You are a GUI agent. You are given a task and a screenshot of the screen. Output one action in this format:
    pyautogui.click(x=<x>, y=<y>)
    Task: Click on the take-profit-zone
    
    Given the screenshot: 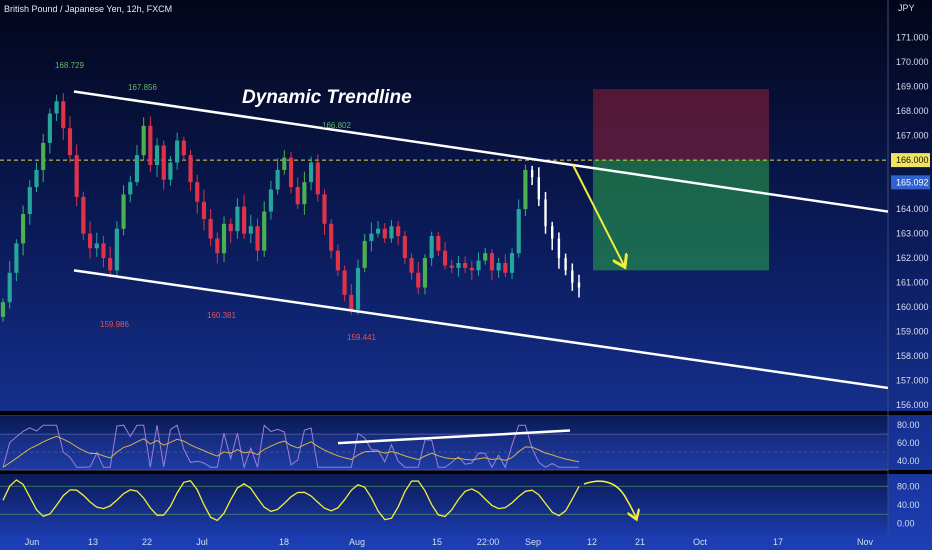 What is the action you would take?
    pyautogui.click(x=681, y=215)
    